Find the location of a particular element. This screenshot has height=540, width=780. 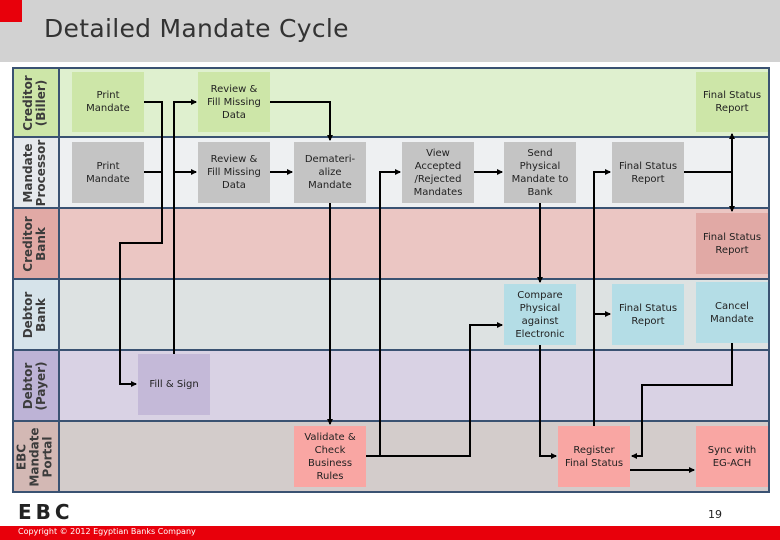

box-processor-print-mandate: Print Mandate is located at coordinates (108, 172).